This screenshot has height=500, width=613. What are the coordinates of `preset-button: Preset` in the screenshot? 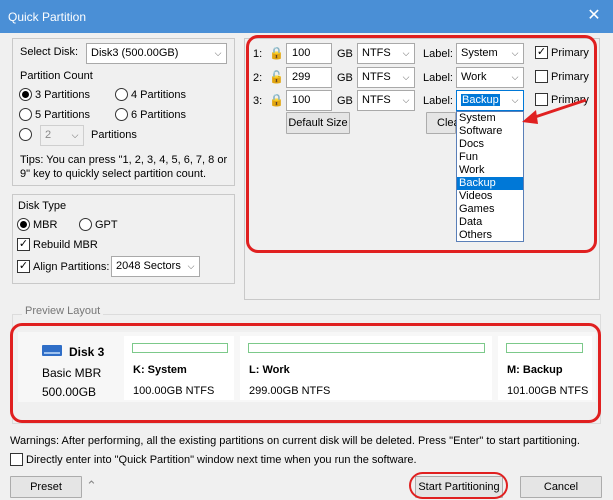 It's located at (46, 487).